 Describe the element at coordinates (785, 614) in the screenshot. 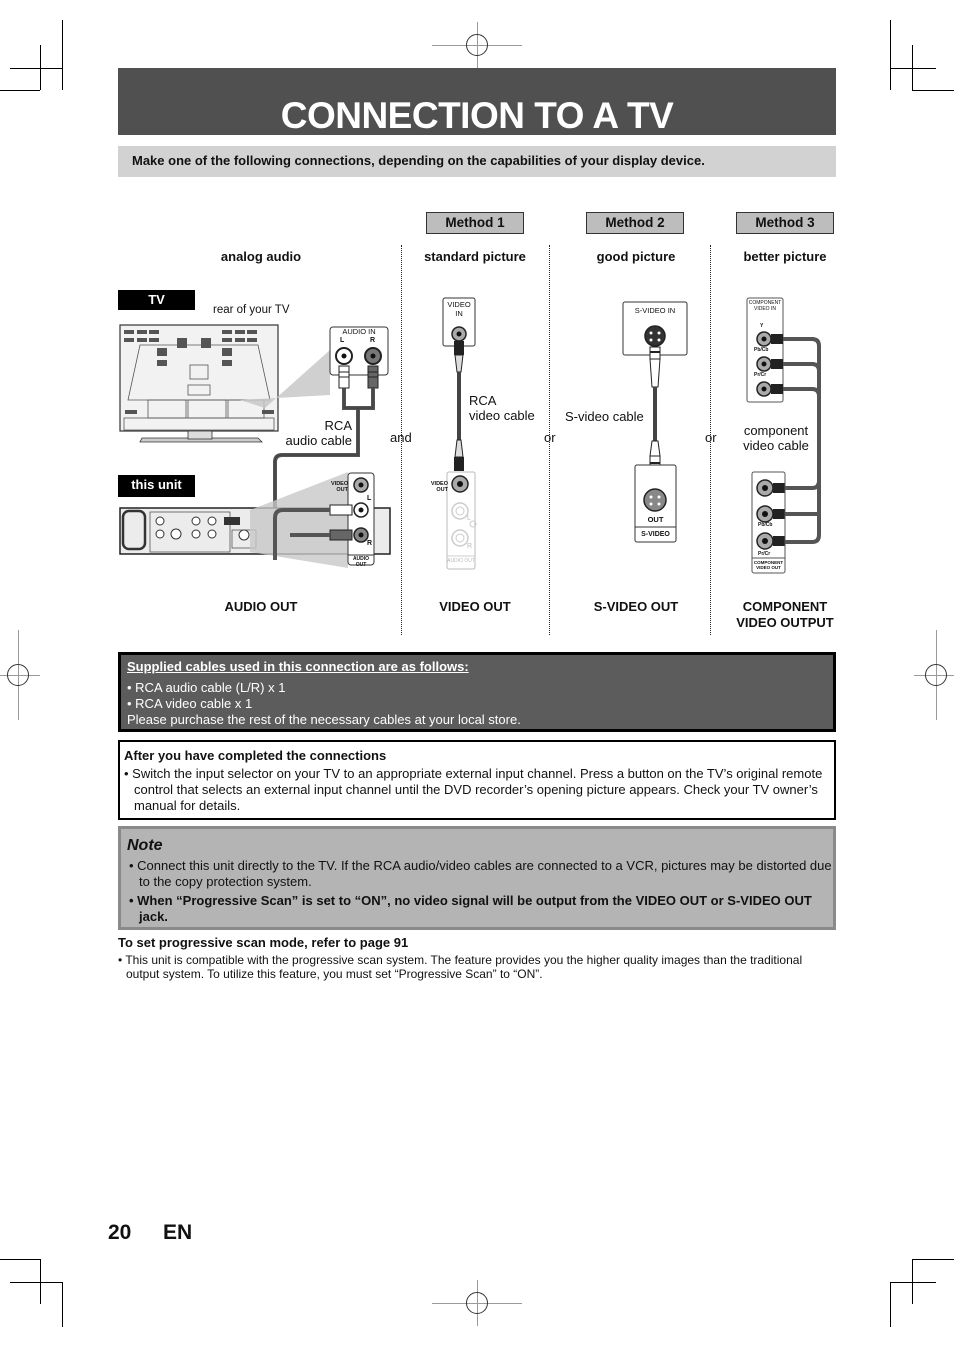

I see `method-3-output-label: COMPONENT VIDEO OUTPUT` at that location.